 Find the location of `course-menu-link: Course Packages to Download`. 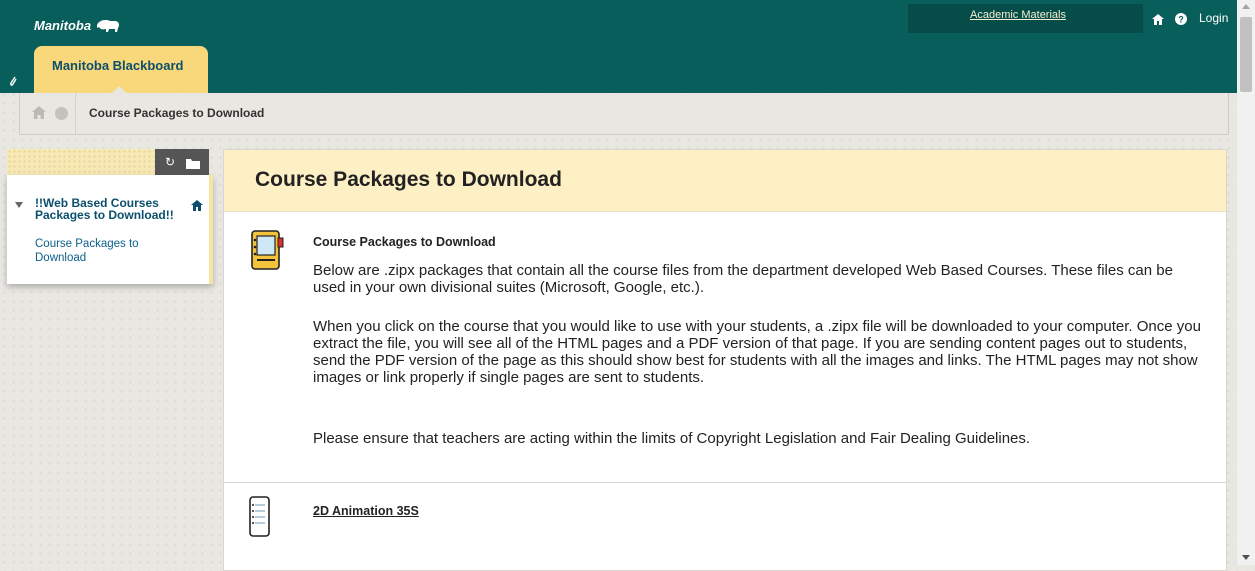

course-menu-link: Course Packages to Download is located at coordinates (105, 251).